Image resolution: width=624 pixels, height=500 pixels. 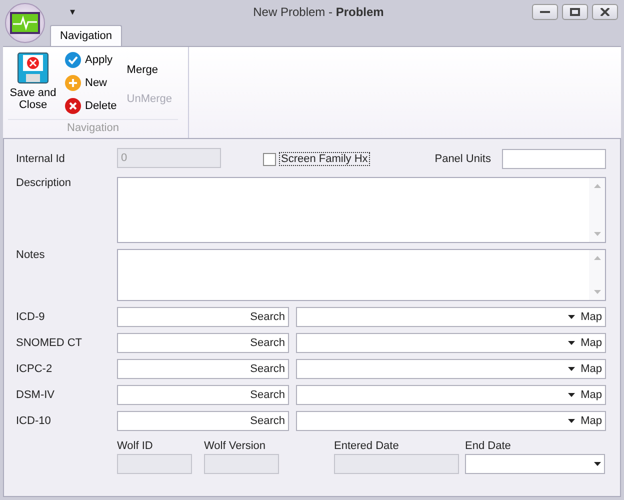 What do you see at coordinates (36, 395) in the screenshot?
I see `field-label: DSM-IV` at bounding box center [36, 395].